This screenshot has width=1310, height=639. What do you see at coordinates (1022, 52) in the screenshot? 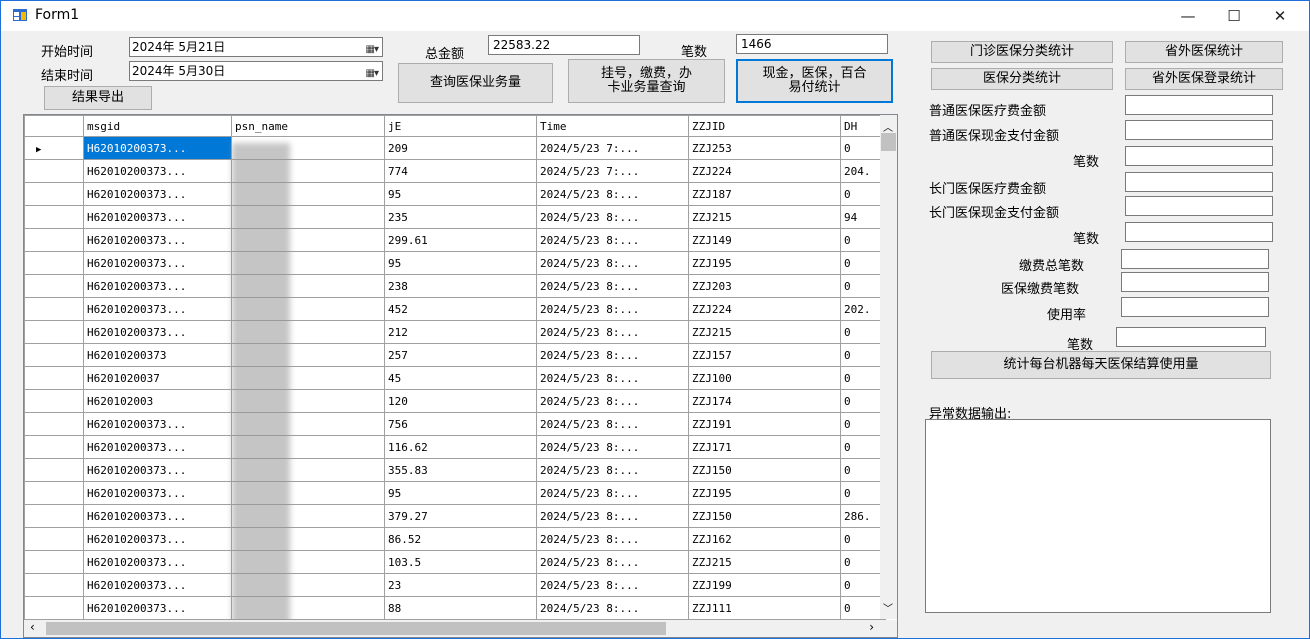
I see `outpatient-category-stats-button: 门诊医保分类统计` at bounding box center [1022, 52].